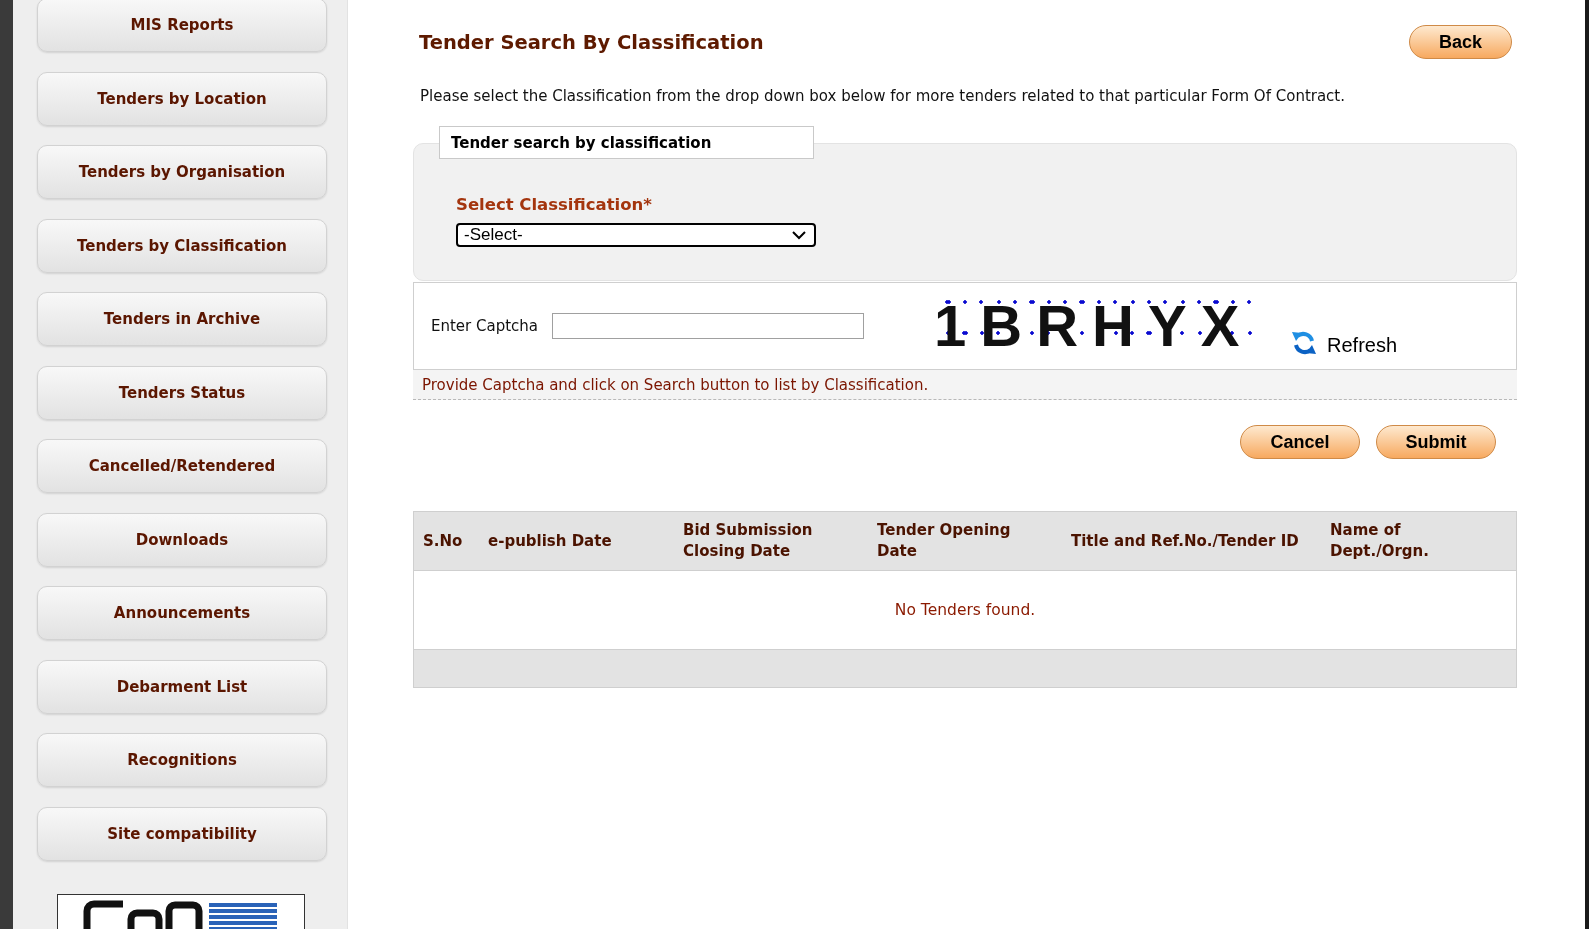  What do you see at coordinates (965, 610) in the screenshot?
I see `empty-table-message: No Tenders found.` at bounding box center [965, 610].